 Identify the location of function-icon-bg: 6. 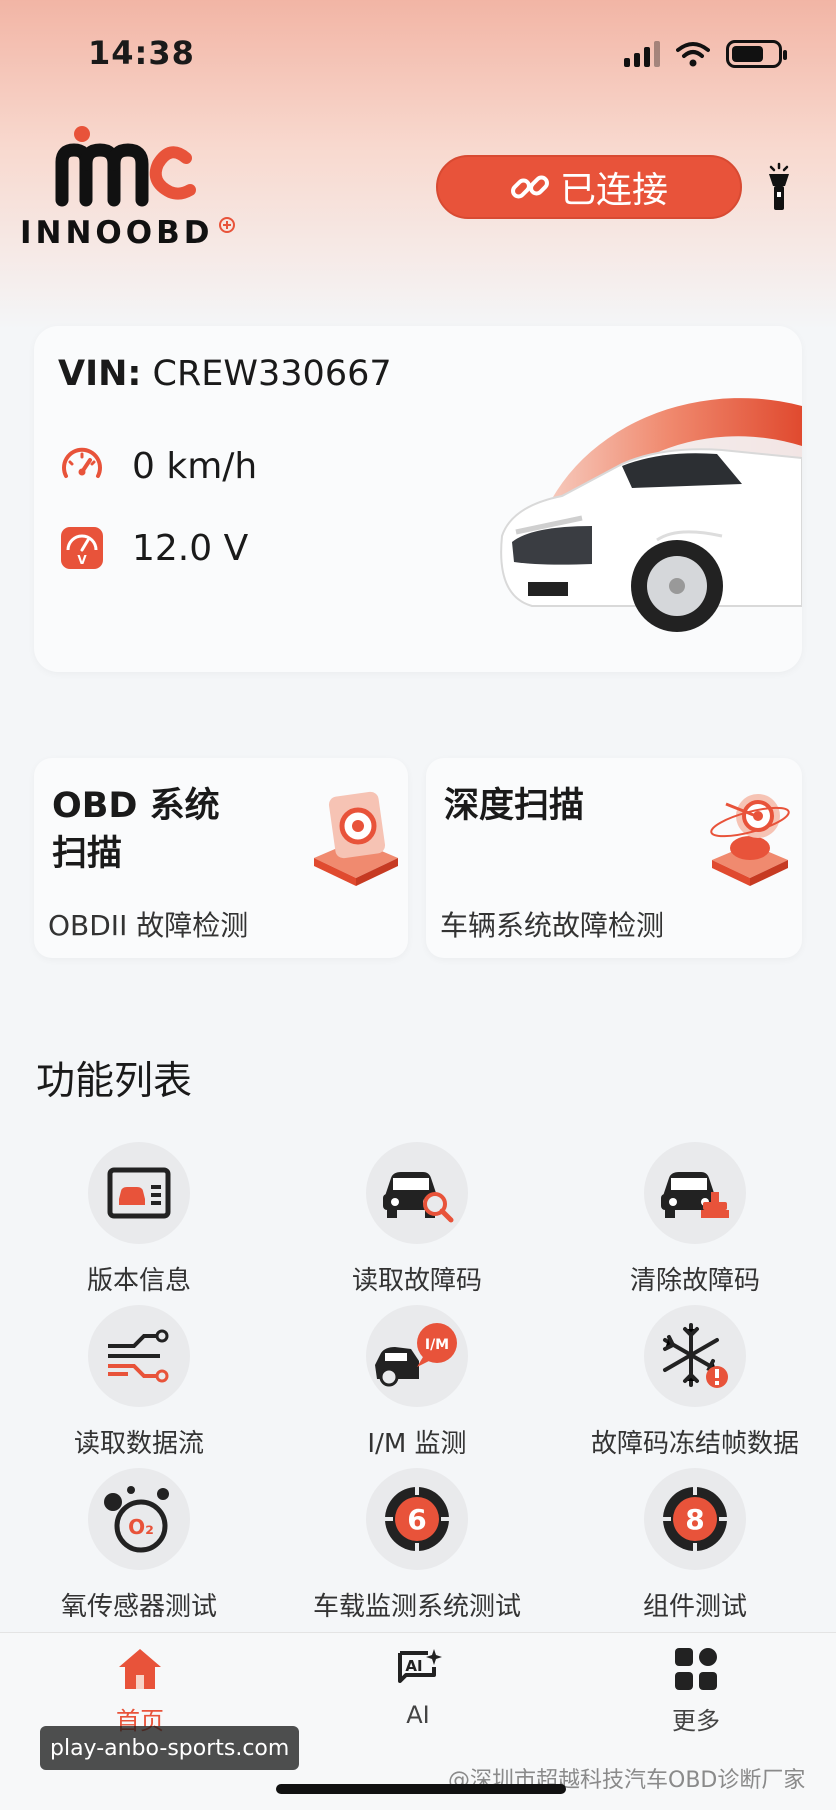
(417, 1519).